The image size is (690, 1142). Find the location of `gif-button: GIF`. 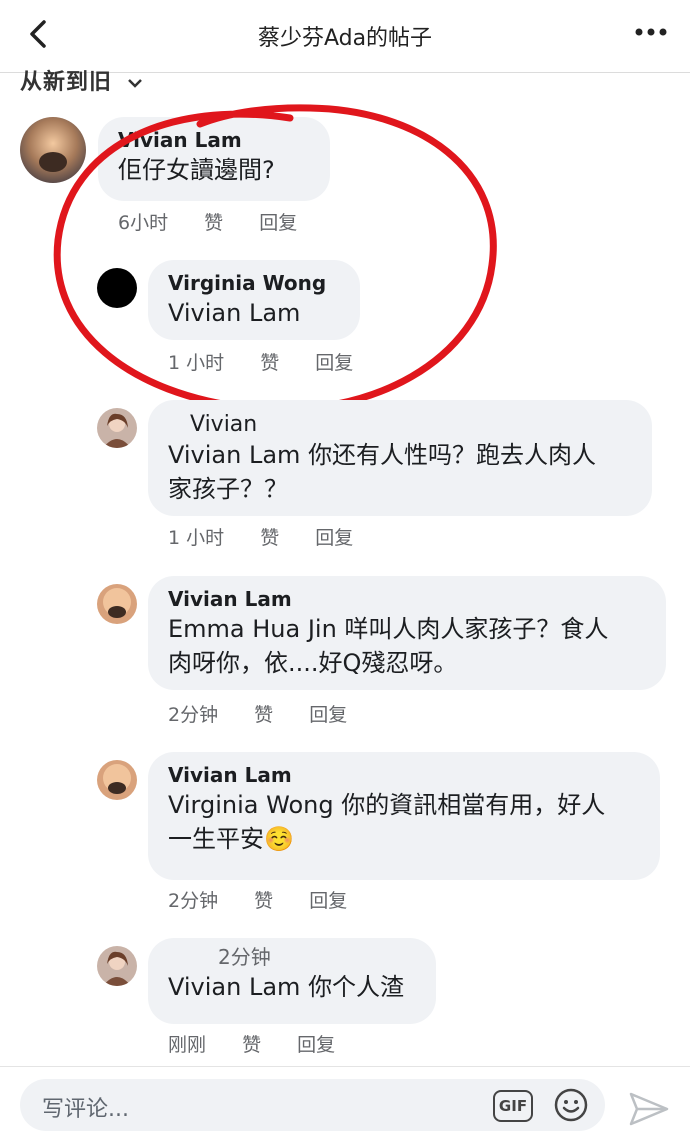

gif-button: GIF is located at coordinates (513, 1106).